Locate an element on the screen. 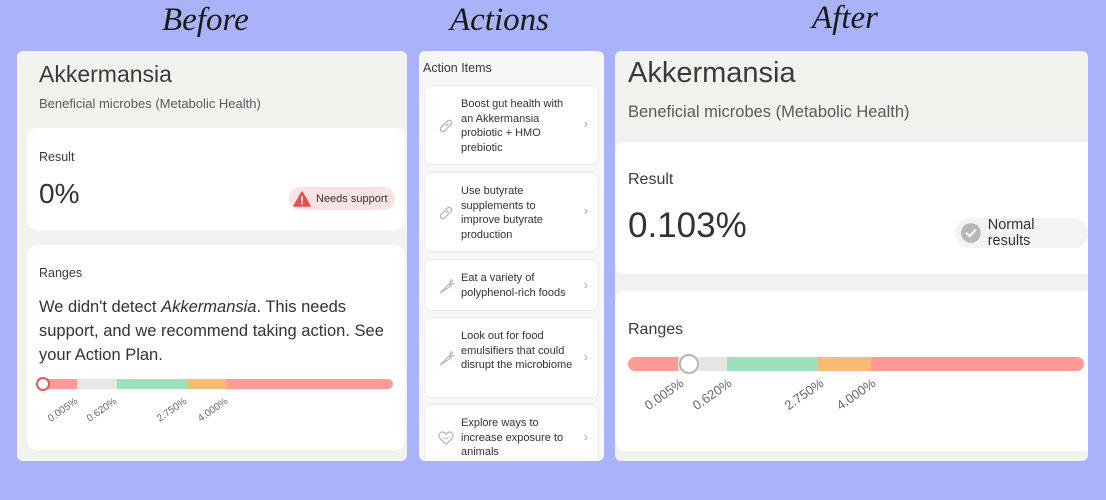 The image size is (1106, 500). before-title: Akkermansia is located at coordinates (105, 74).